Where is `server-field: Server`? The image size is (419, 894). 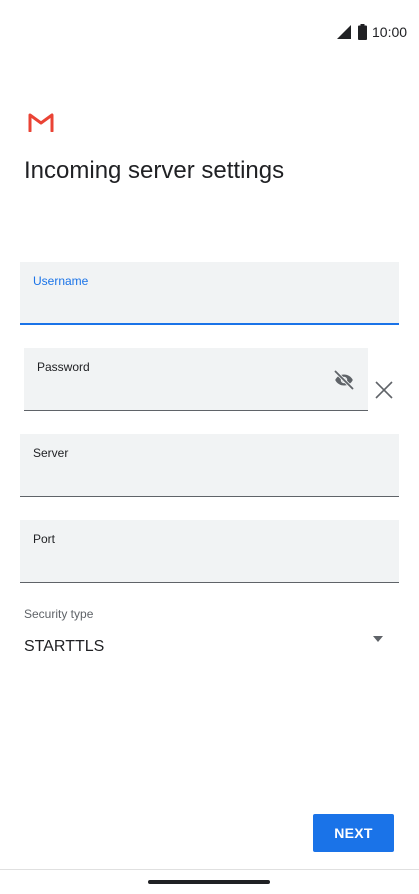 server-field: Server is located at coordinates (209, 465).